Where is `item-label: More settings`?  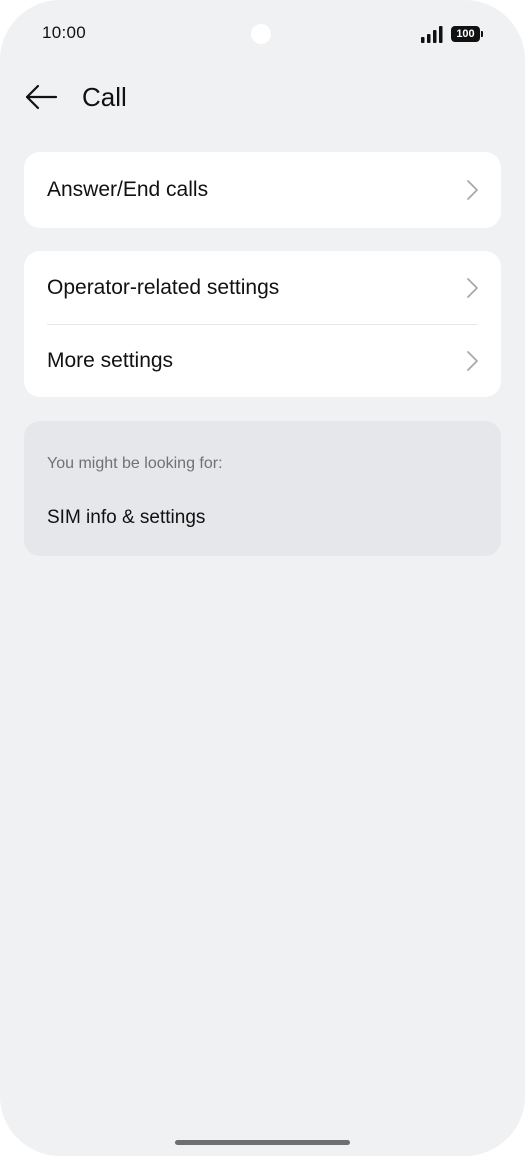
item-label: More settings is located at coordinates (110, 360).